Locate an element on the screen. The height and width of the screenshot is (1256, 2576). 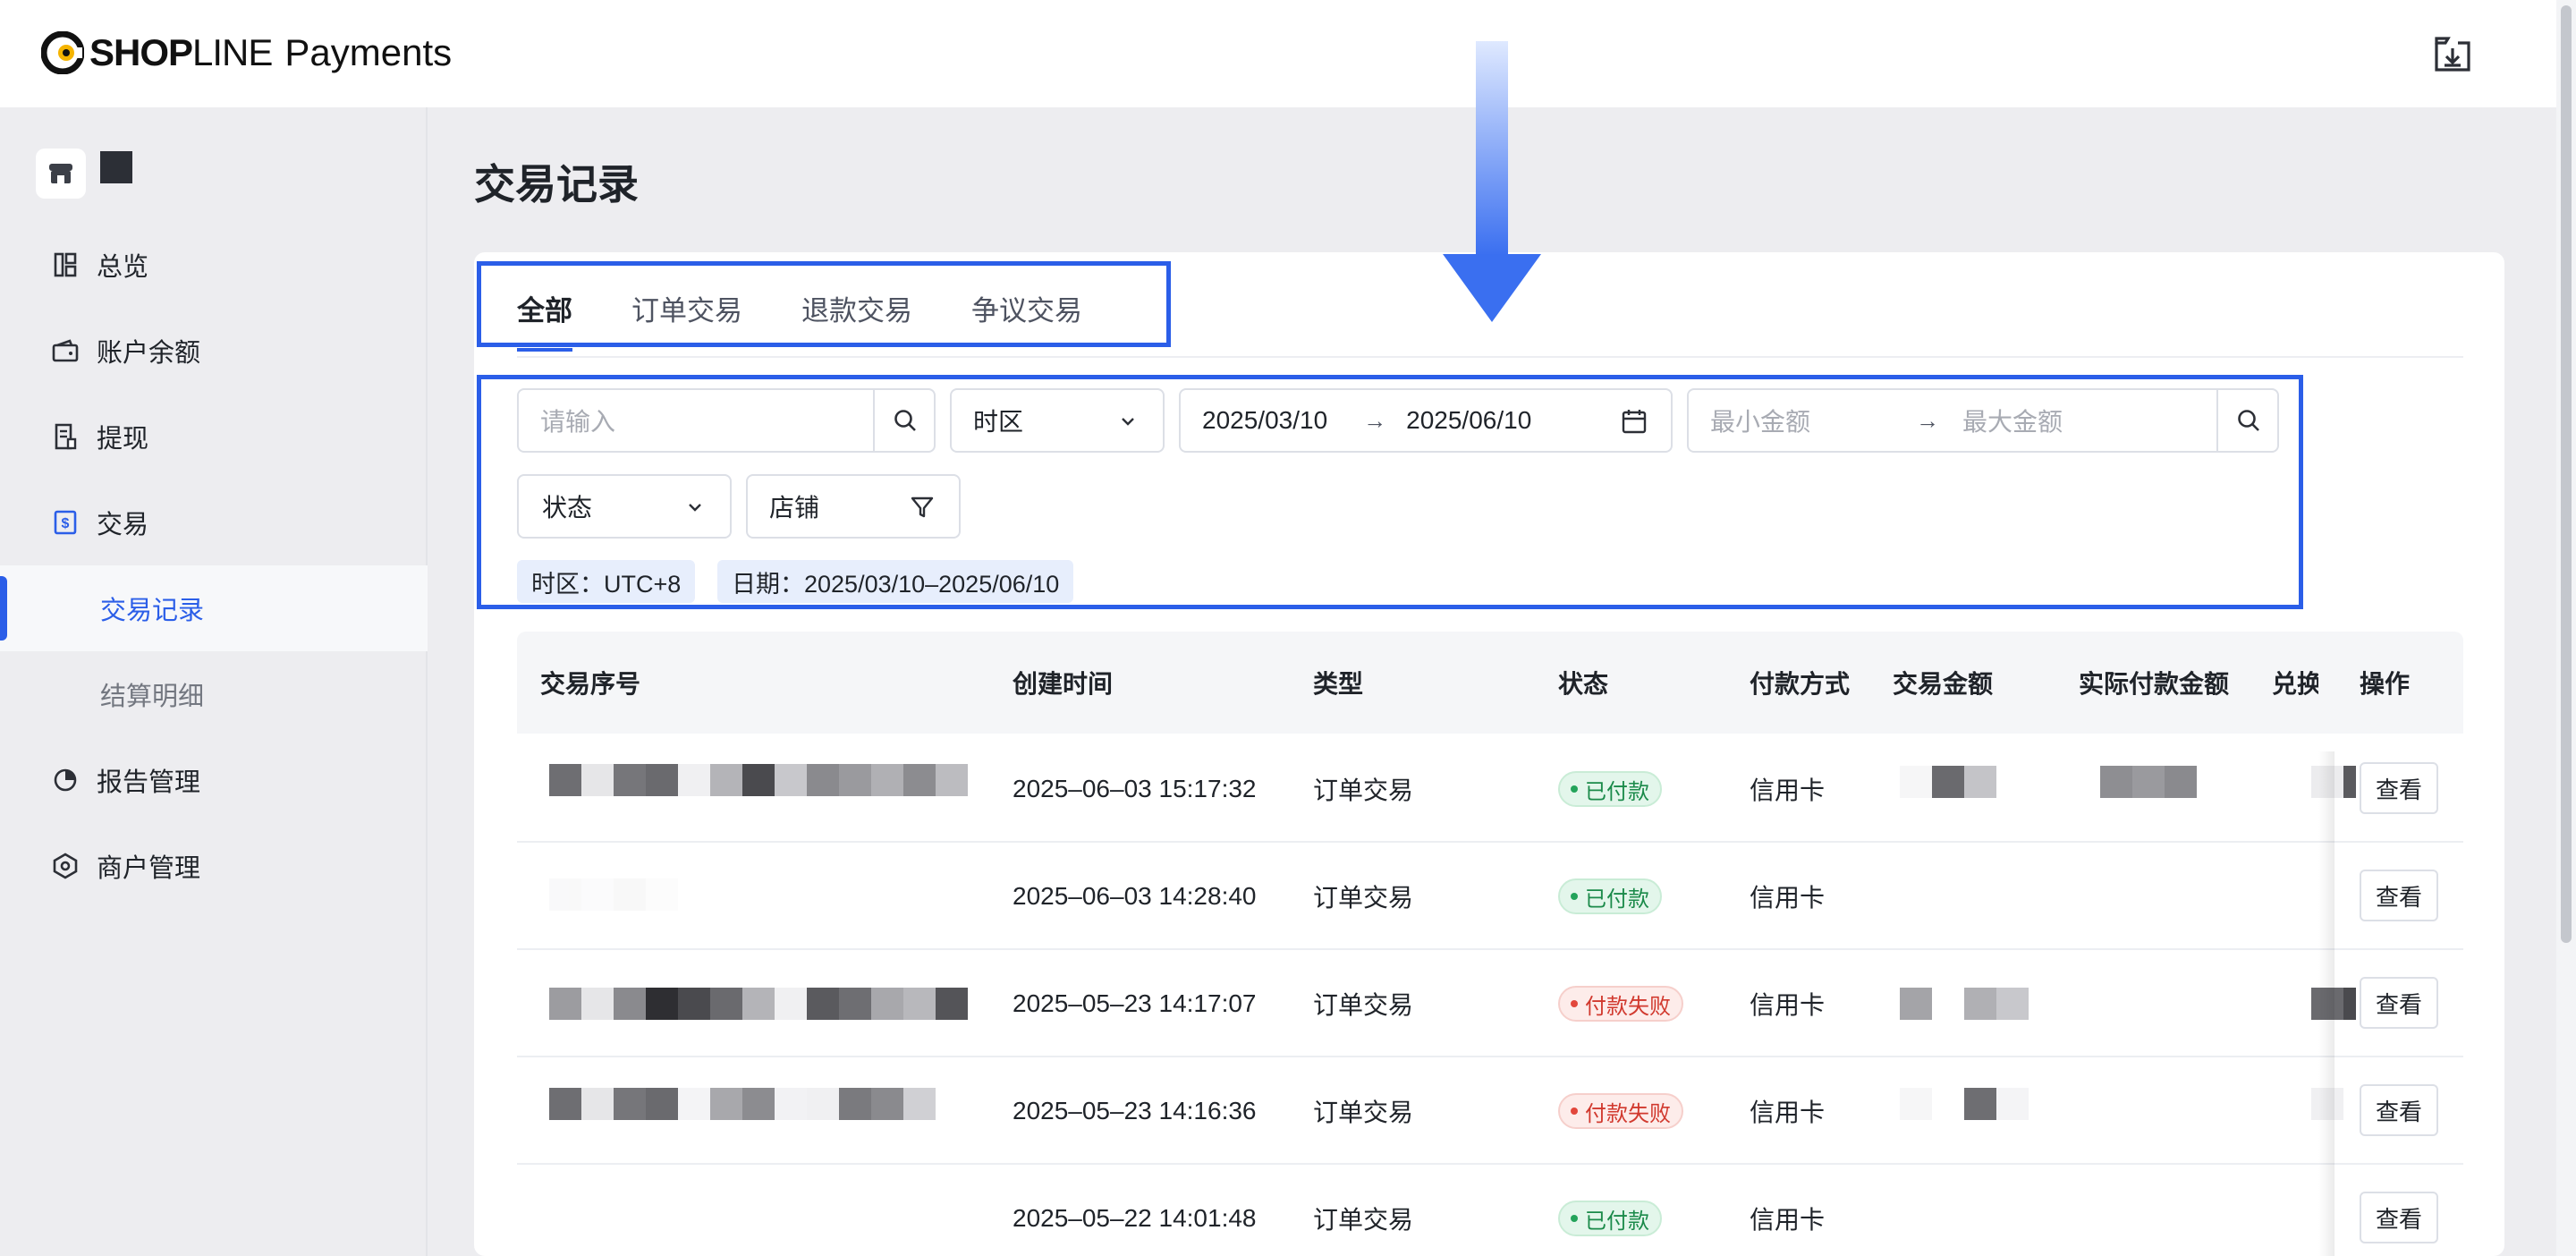
created-time: 2025–05–22 14:01:48 is located at coordinates (1135, 1218).